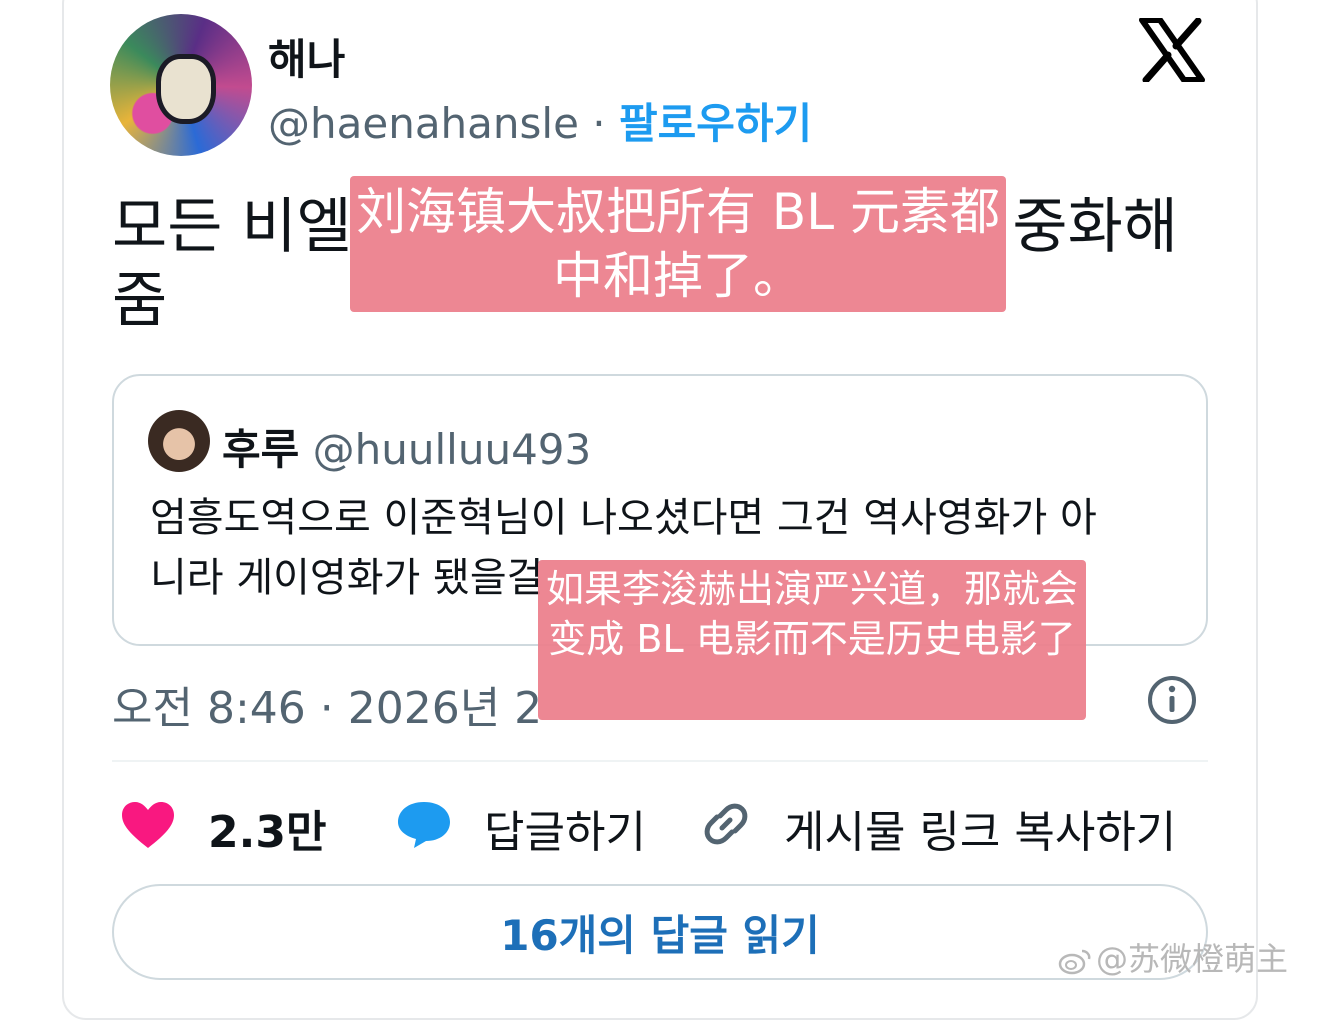  Describe the element at coordinates (1074, 962) in the screenshot. I see `weibo-icon` at that location.